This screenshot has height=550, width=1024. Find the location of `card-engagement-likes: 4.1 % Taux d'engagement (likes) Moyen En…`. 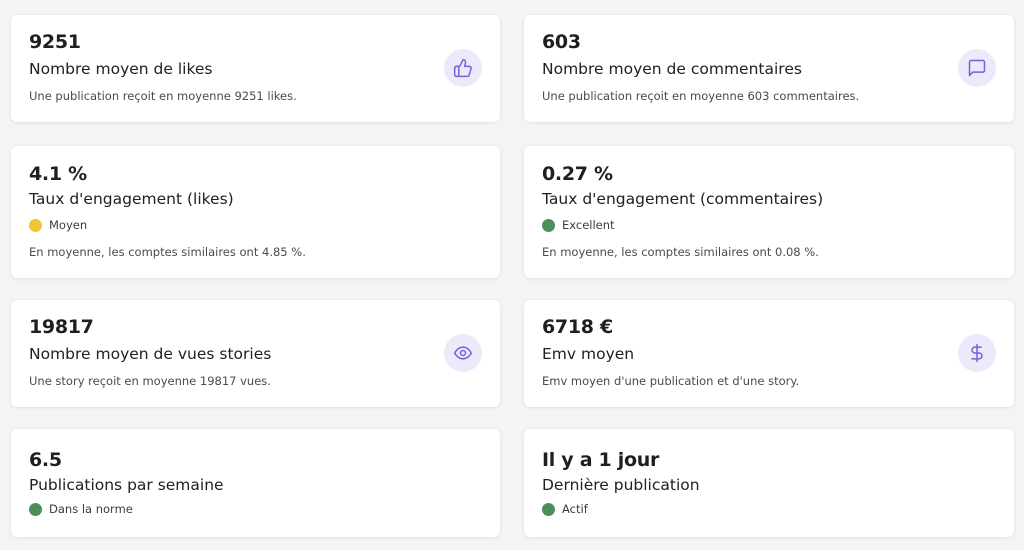

card-engagement-likes: 4.1 % Taux d'engagement (likes) Moyen En… is located at coordinates (255, 212).